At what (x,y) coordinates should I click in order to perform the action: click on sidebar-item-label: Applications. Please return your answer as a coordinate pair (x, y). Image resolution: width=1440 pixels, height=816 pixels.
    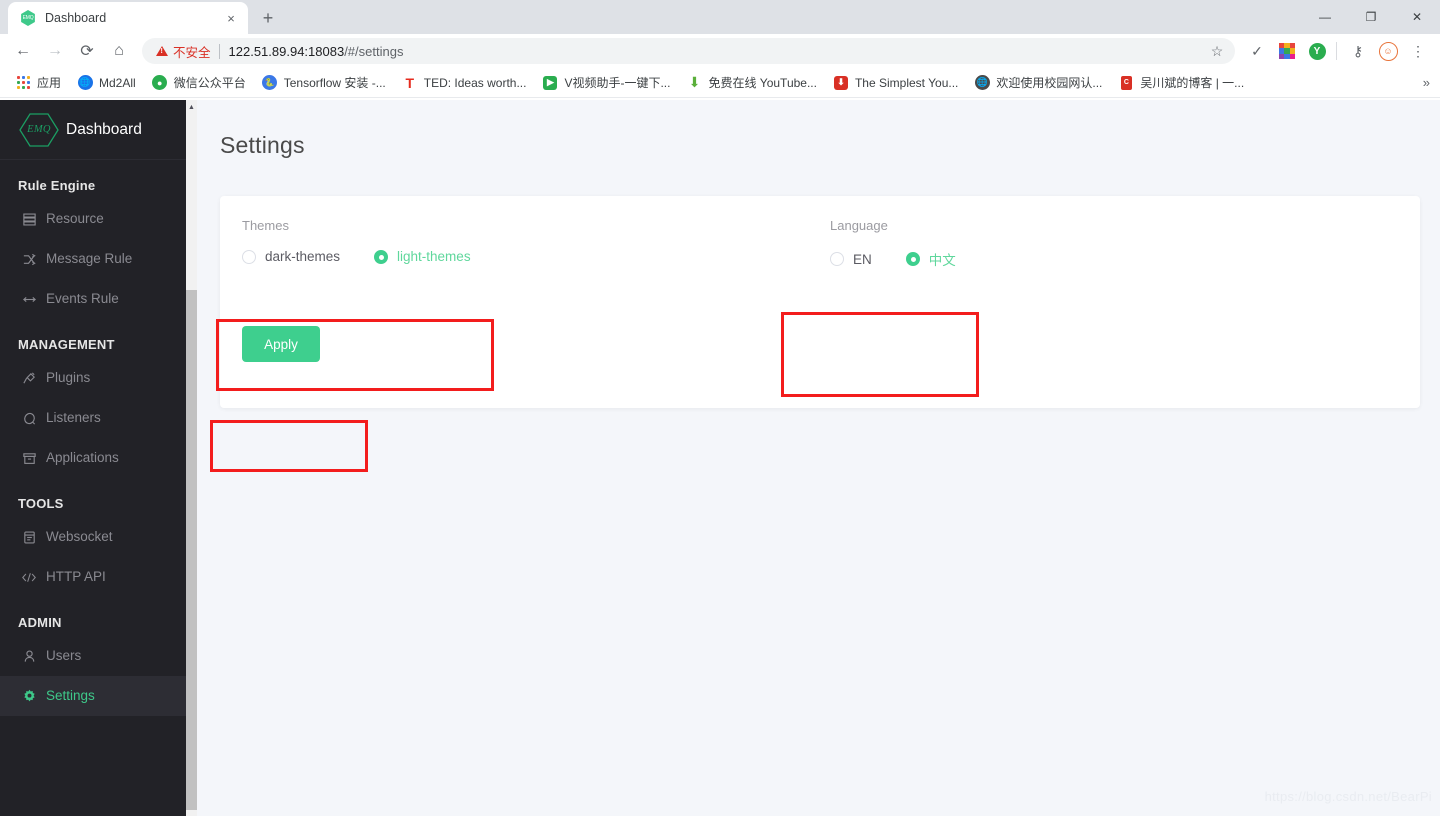
    Looking at the image, I should click on (82, 458).